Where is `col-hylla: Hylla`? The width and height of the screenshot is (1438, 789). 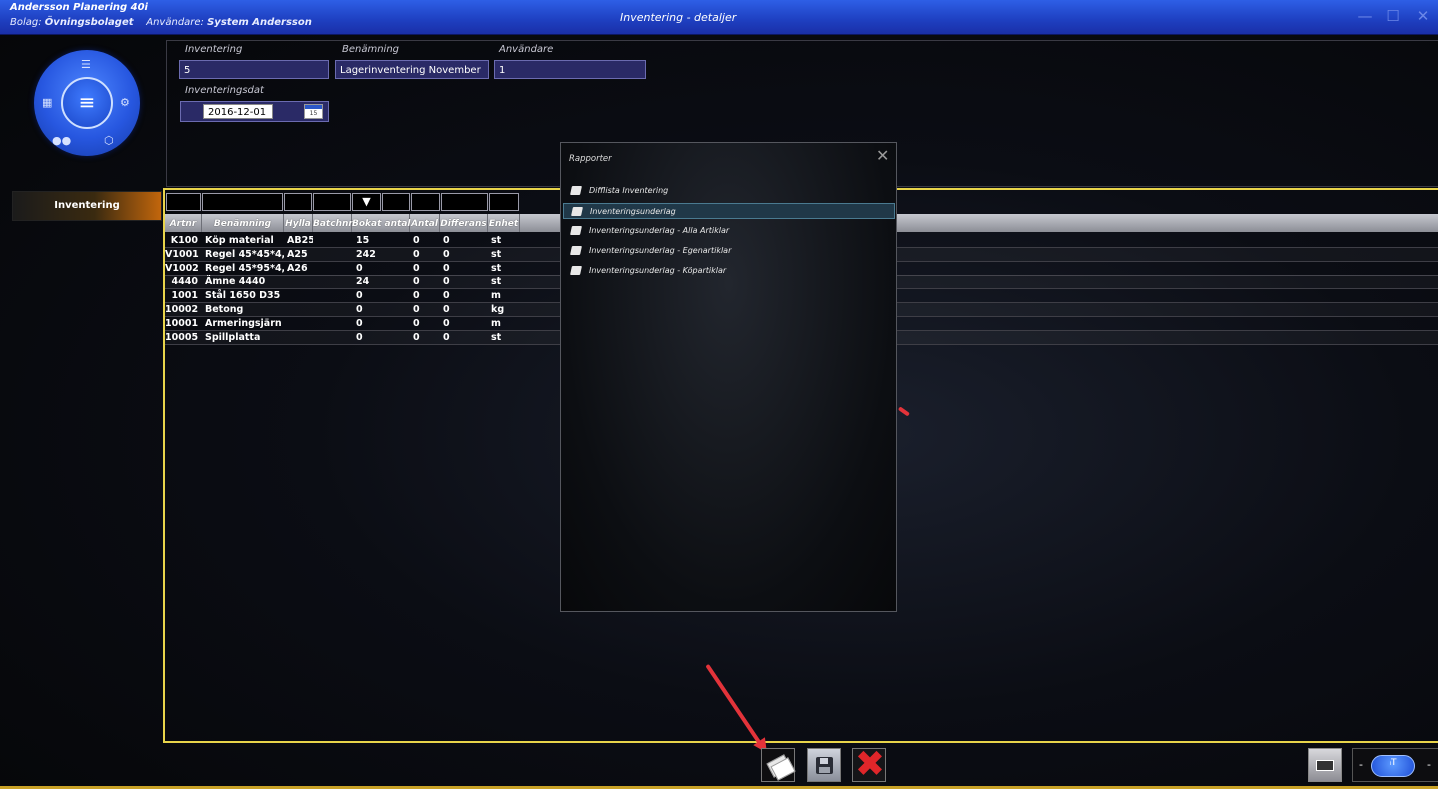 col-hylla: Hylla is located at coordinates (298, 223).